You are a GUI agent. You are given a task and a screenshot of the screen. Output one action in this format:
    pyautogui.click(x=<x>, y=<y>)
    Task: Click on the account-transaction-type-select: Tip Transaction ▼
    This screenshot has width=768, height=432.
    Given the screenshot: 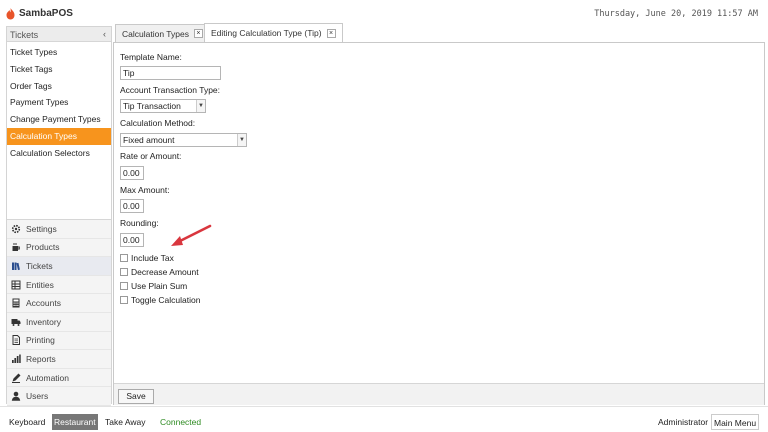 What is the action you would take?
    pyautogui.click(x=163, y=106)
    